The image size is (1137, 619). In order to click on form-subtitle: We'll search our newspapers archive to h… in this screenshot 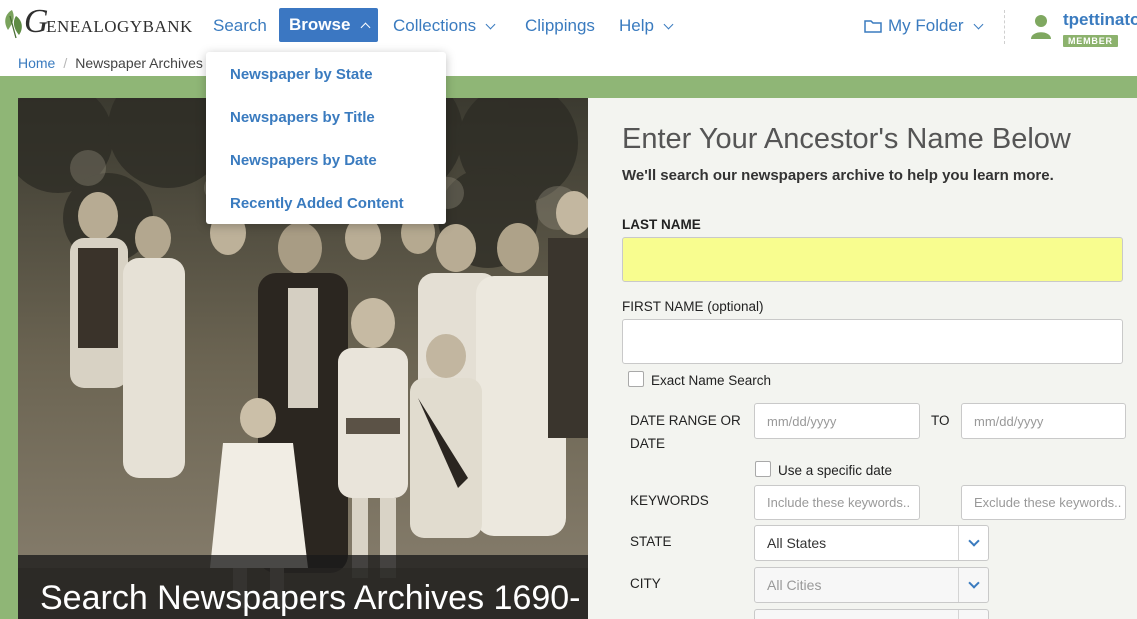, I will do `click(838, 175)`.